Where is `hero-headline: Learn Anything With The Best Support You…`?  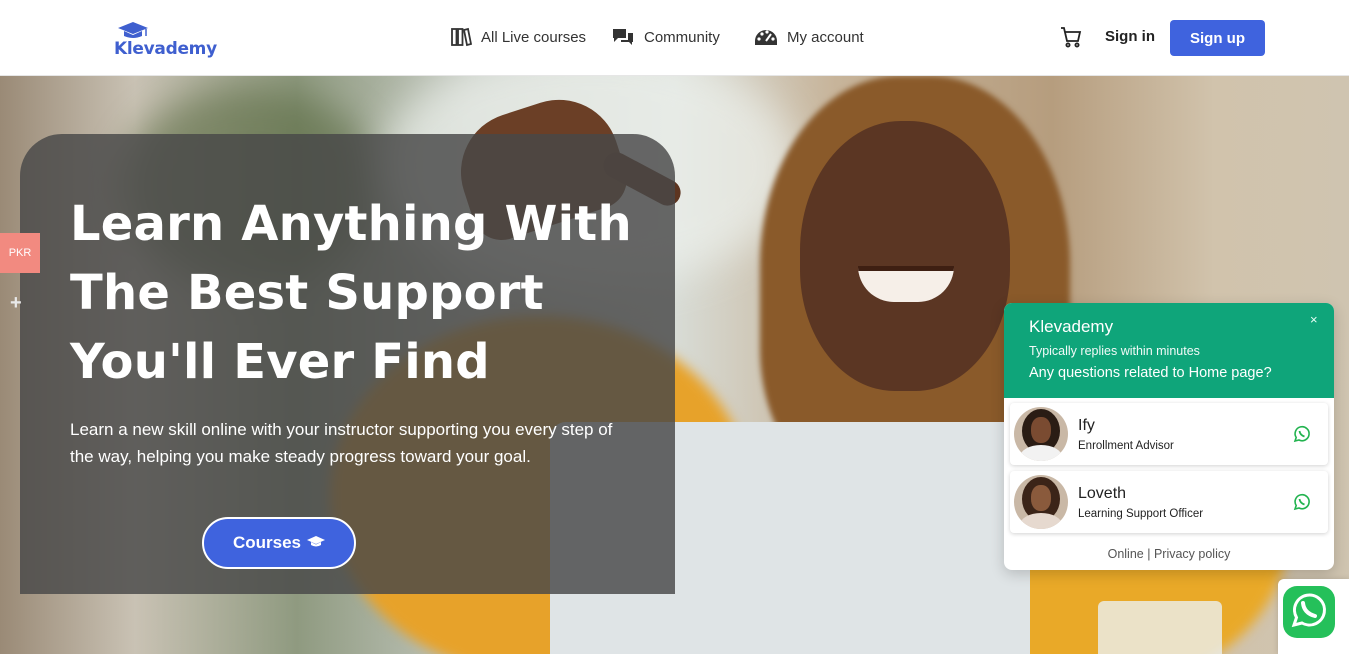
hero-headline: Learn Anything With The Best Support You… is located at coordinates (351, 293).